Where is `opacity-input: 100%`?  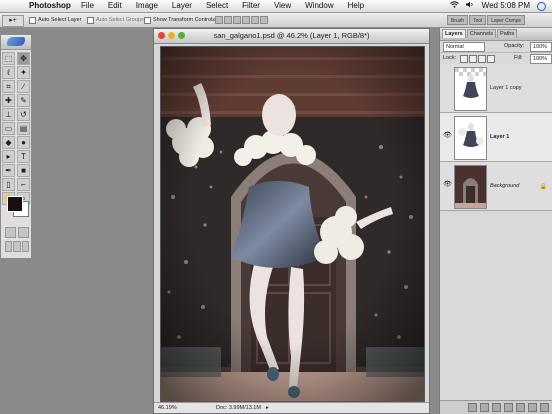
opacity-input: 100% is located at coordinates (541, 47).